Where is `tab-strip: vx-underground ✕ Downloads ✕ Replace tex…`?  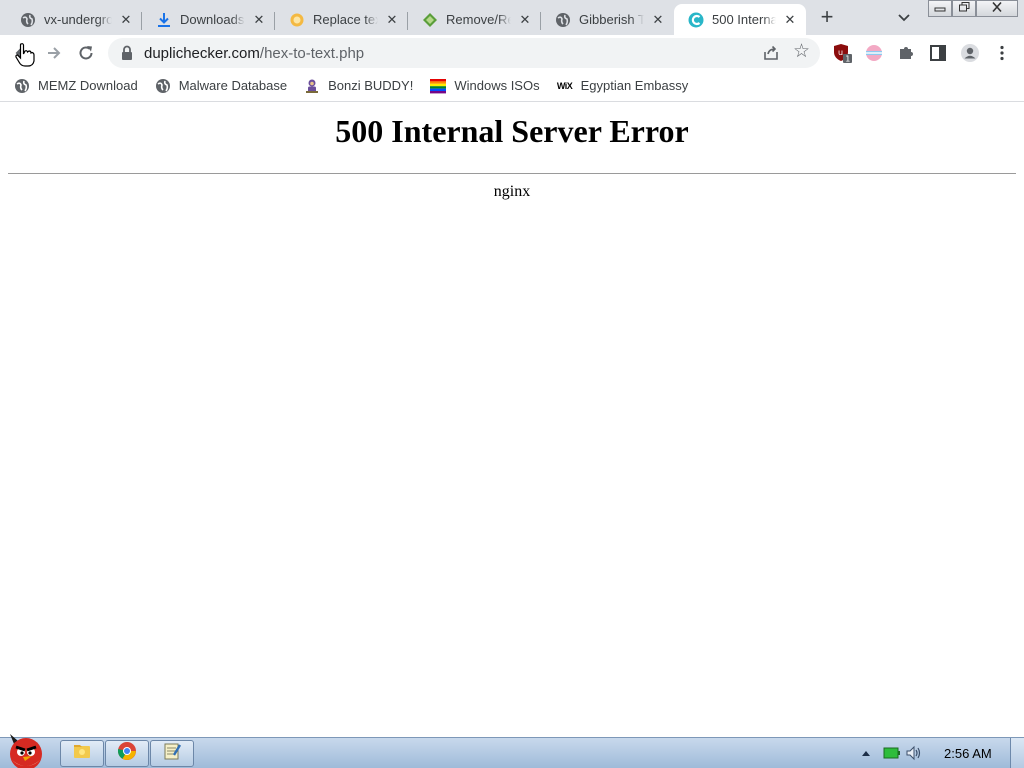
tab-strip: vx-underground ✕ Downloads ✕ Replace tex… is located at coordinates (512, 17).